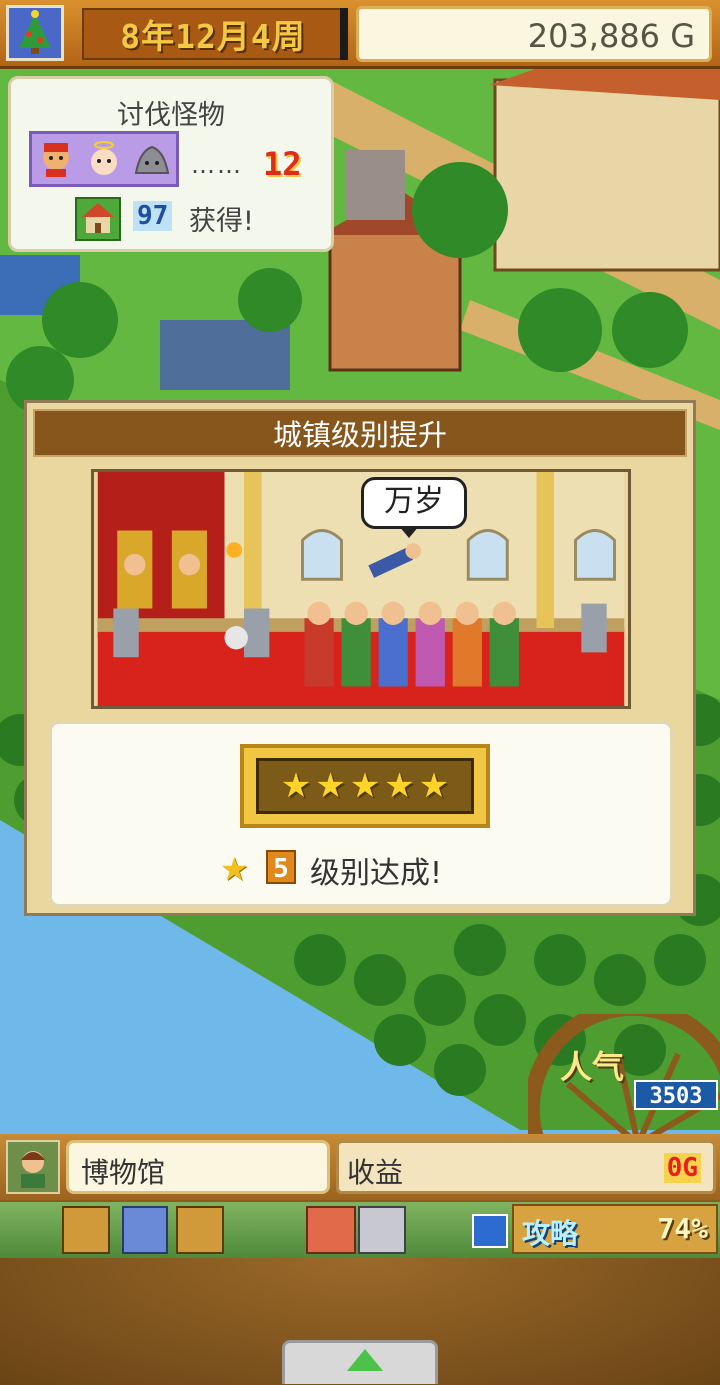 This screenshot has height=1385, width=720. What do you see at coordinates (234, 869) in the screenshot?
I see `star-icon: ★` at bounding box center [234, 869].